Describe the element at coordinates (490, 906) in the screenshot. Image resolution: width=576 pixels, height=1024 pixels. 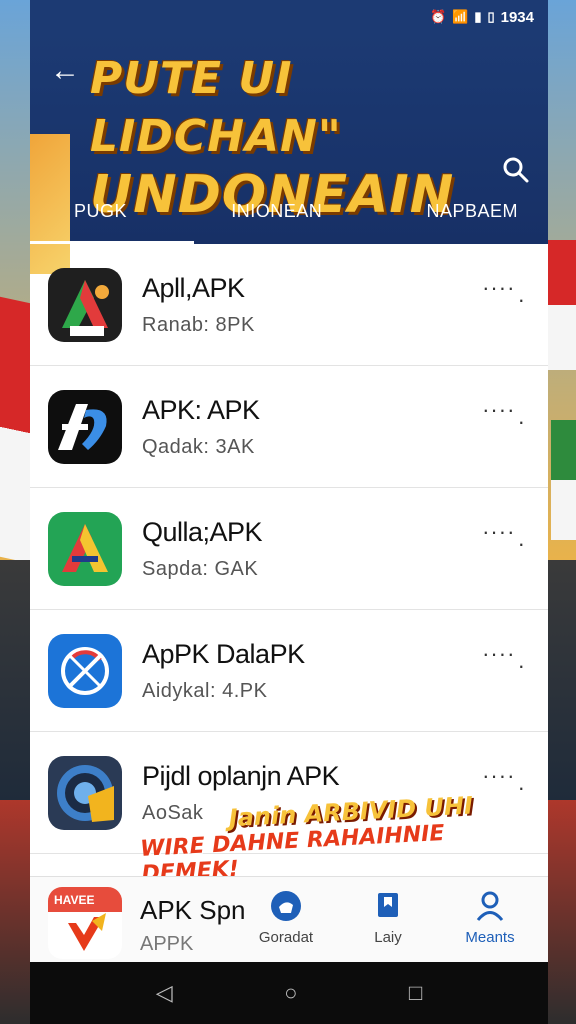
I see `person-icon` at that location.